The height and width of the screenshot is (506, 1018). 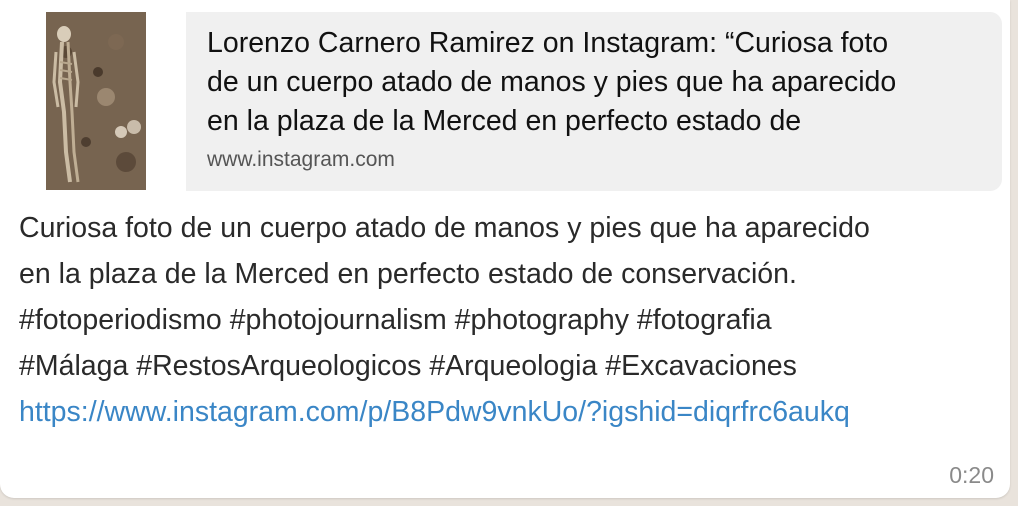 I want to click on link-preview-thumbnail, so click(x=96, y=101).